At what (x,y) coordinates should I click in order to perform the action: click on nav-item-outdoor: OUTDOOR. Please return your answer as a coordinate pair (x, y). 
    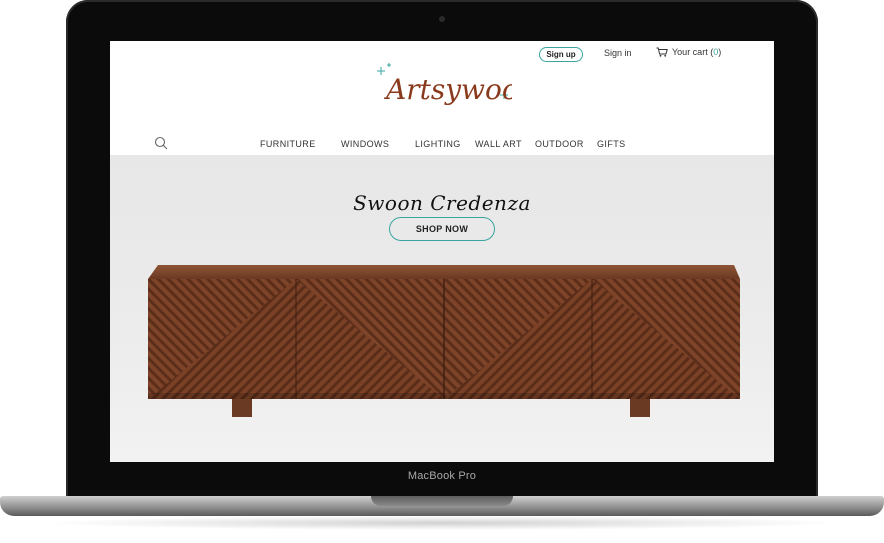
    Looking at the image, I should click on (559, 144).